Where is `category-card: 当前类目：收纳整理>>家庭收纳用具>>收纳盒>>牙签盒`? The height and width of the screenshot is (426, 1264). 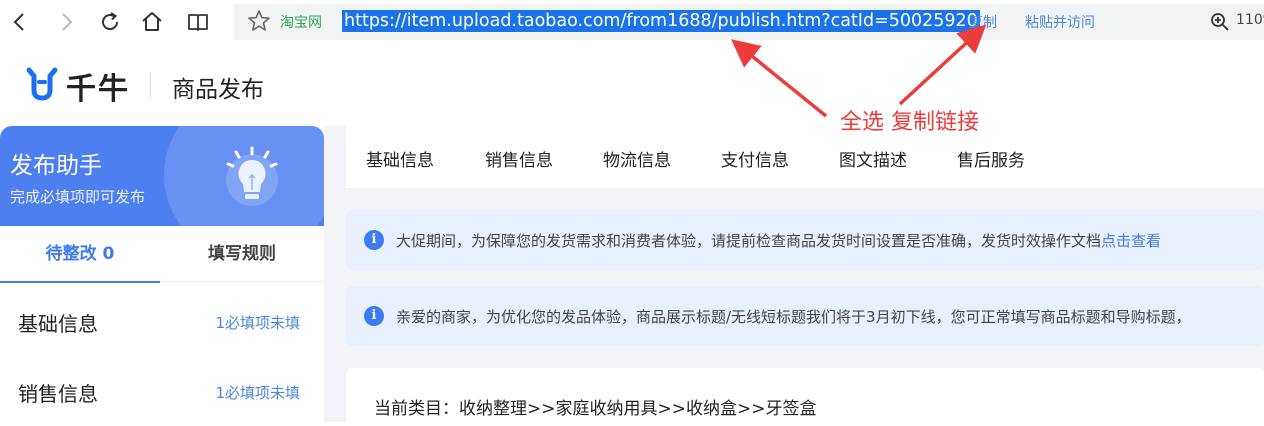 category-card: 当前类目：收纳整理>>家庭收纳用具>>收纳盒>>牙签盒 is located at coordinates (805, 395).